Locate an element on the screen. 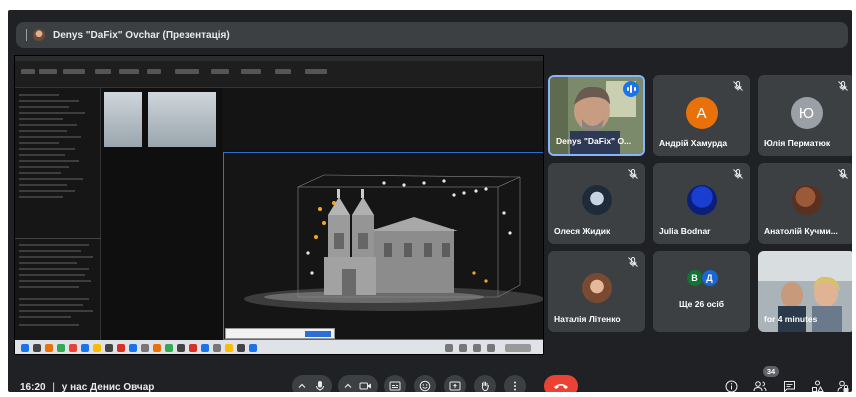 The width and height of the screenshot is (856, 397). participant-tile-others: В Д Ще 26 осіб is located at coordinates (701, 291).